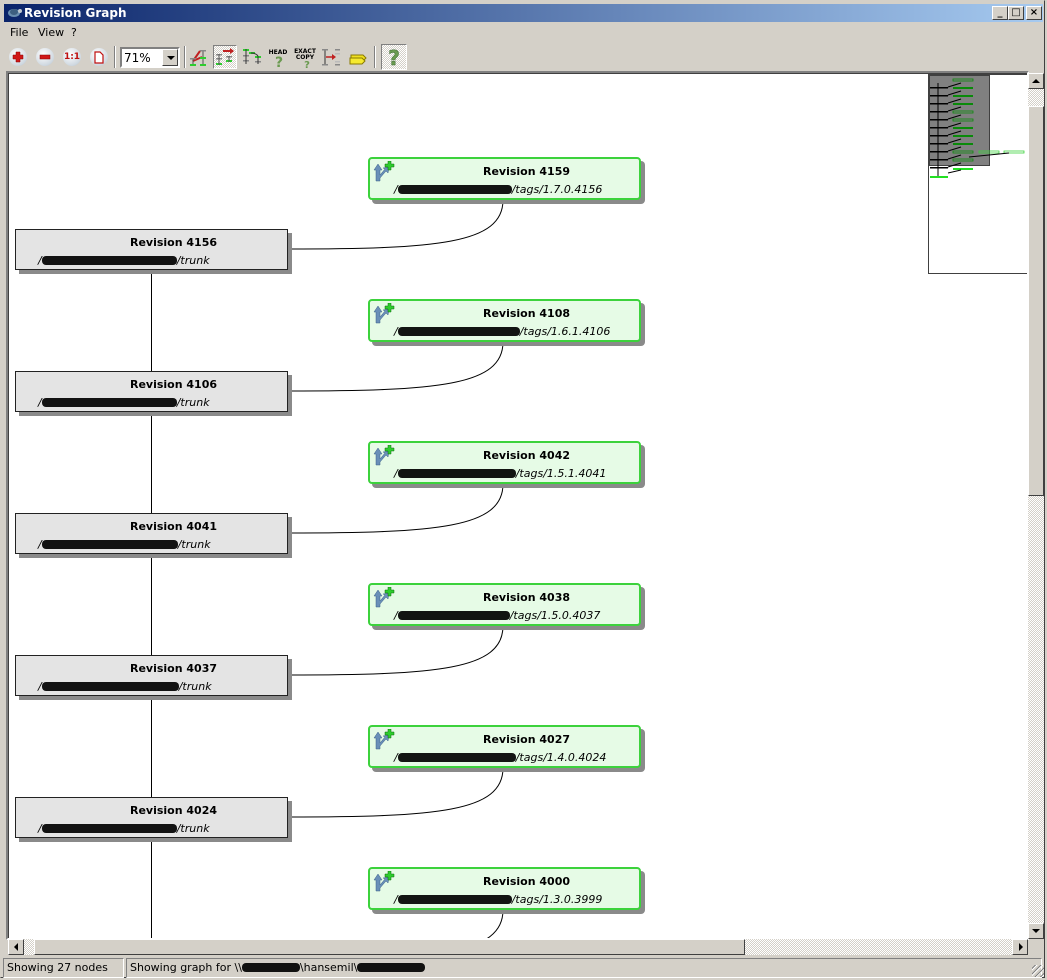 This screenshot has width=1047, height=980. I want to click on trunk-revision-node: Revision 4037 //trunk, so click(151, 675).